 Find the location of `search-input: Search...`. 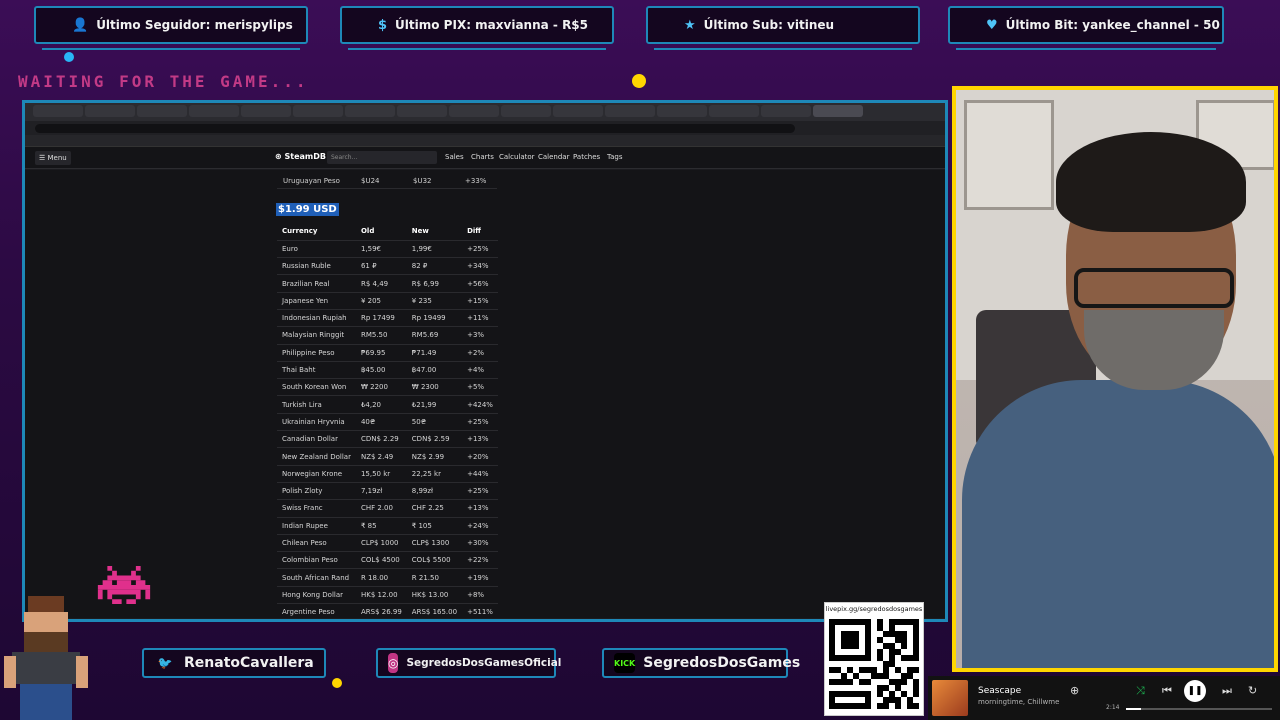

search-input: Search... is located at coordinates (382, 157).